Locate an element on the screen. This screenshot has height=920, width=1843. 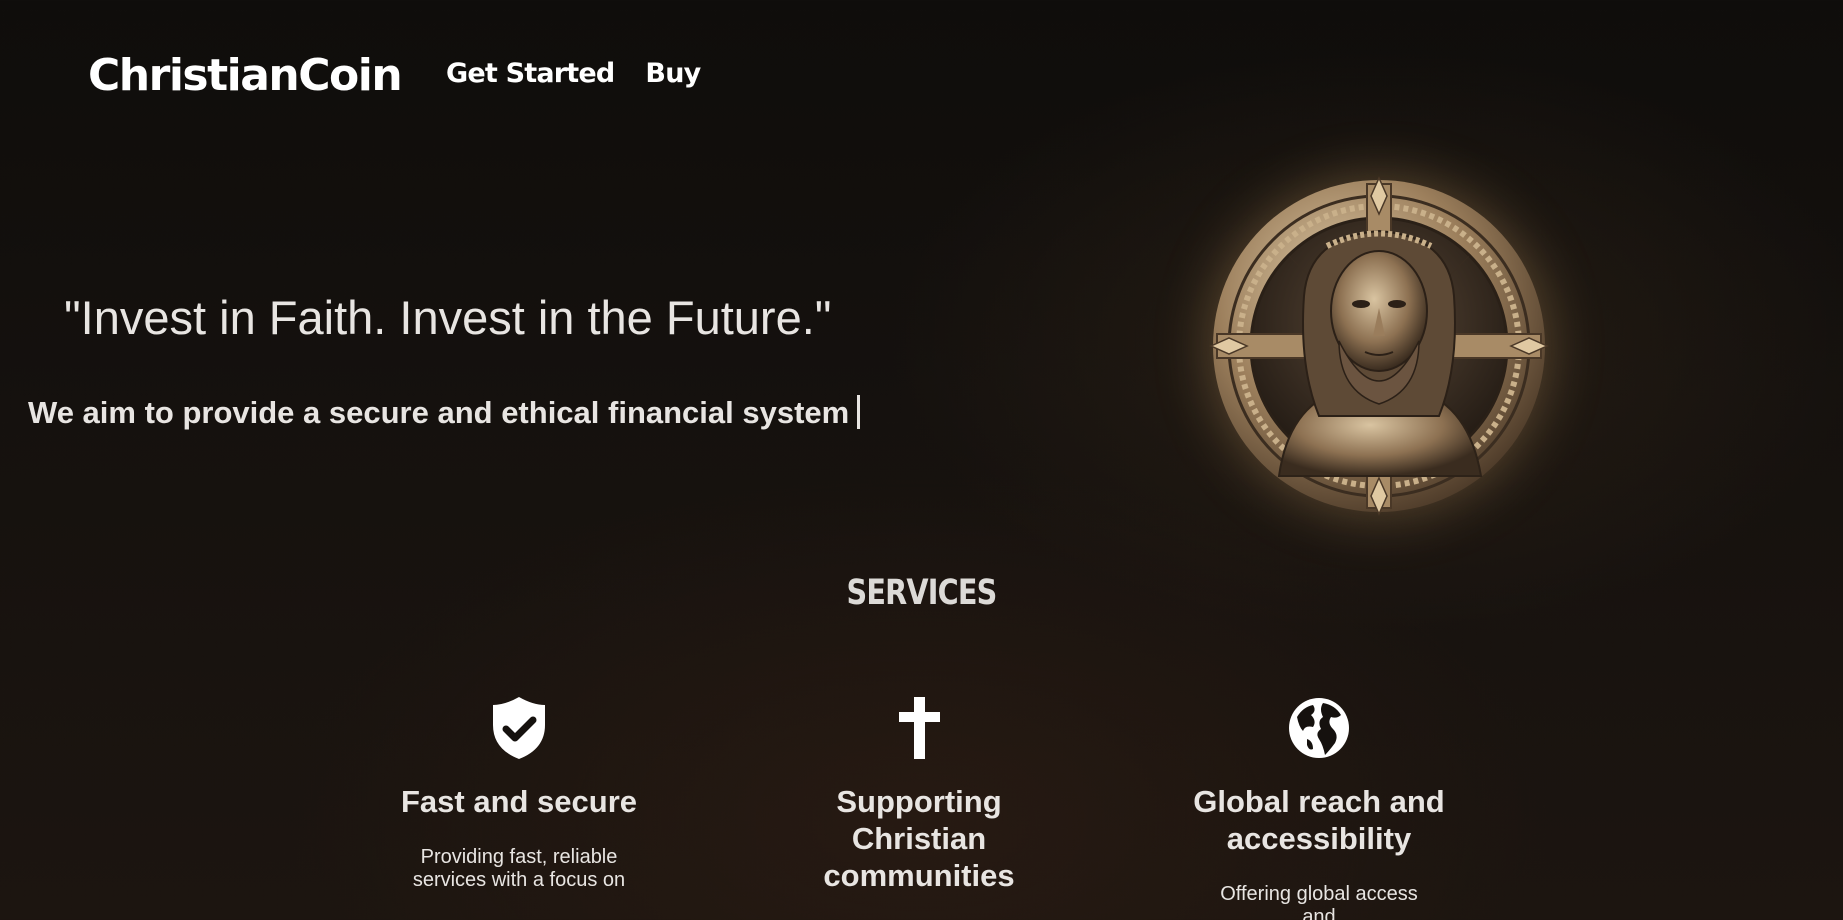
service-card-christian-communities: Supporting Christian communities is located at coordinates (919, 807).